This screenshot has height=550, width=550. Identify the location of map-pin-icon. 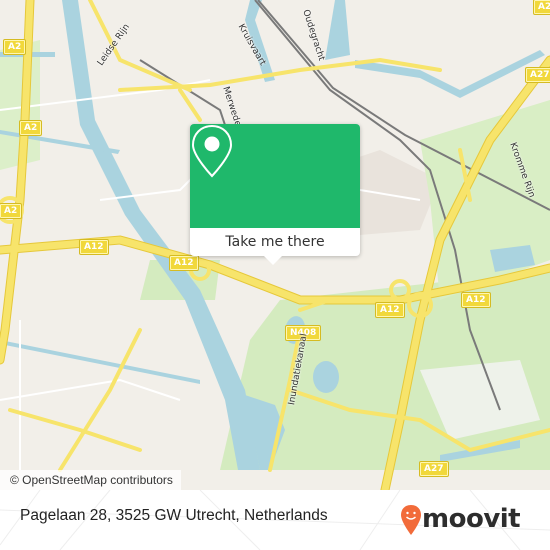
(212, 151).